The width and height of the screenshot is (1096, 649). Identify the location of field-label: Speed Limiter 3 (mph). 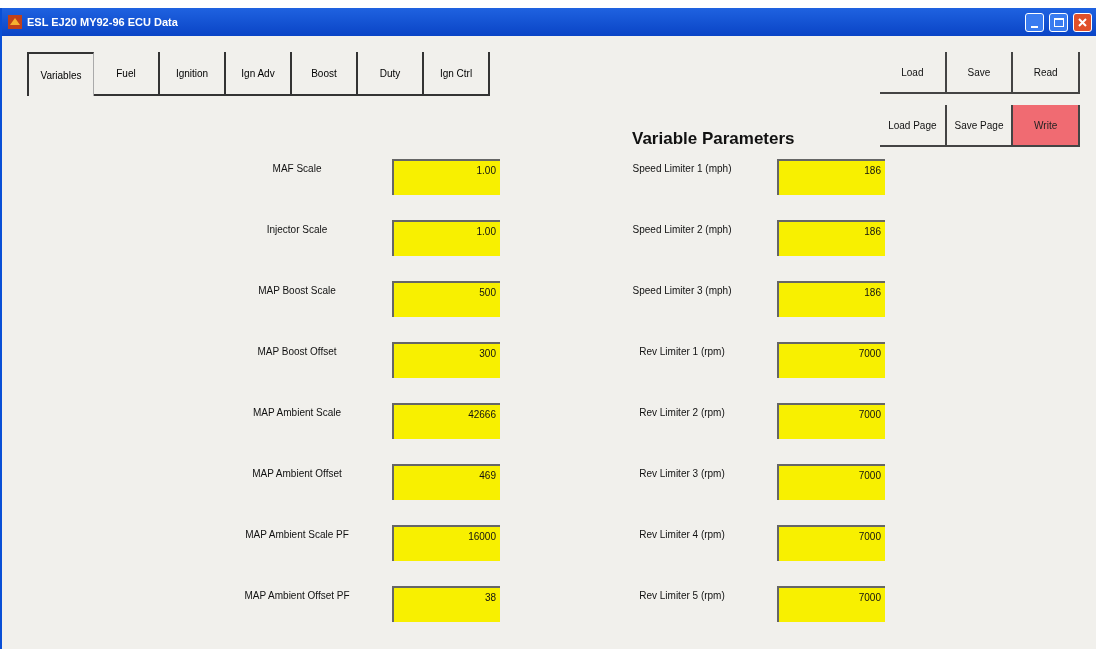
(682, 291).